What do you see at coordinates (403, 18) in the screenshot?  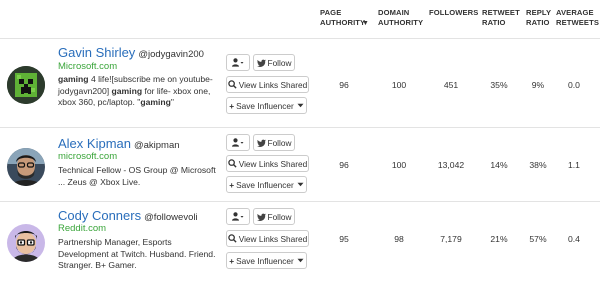 I see `col-domain-authority: DOMAIN AUTHORITY` at bounding box center [403, 18].